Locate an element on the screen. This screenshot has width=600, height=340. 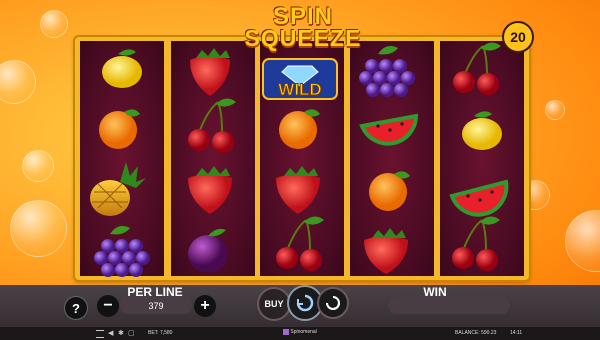
spin-icon is located at coordinates (305, 303).